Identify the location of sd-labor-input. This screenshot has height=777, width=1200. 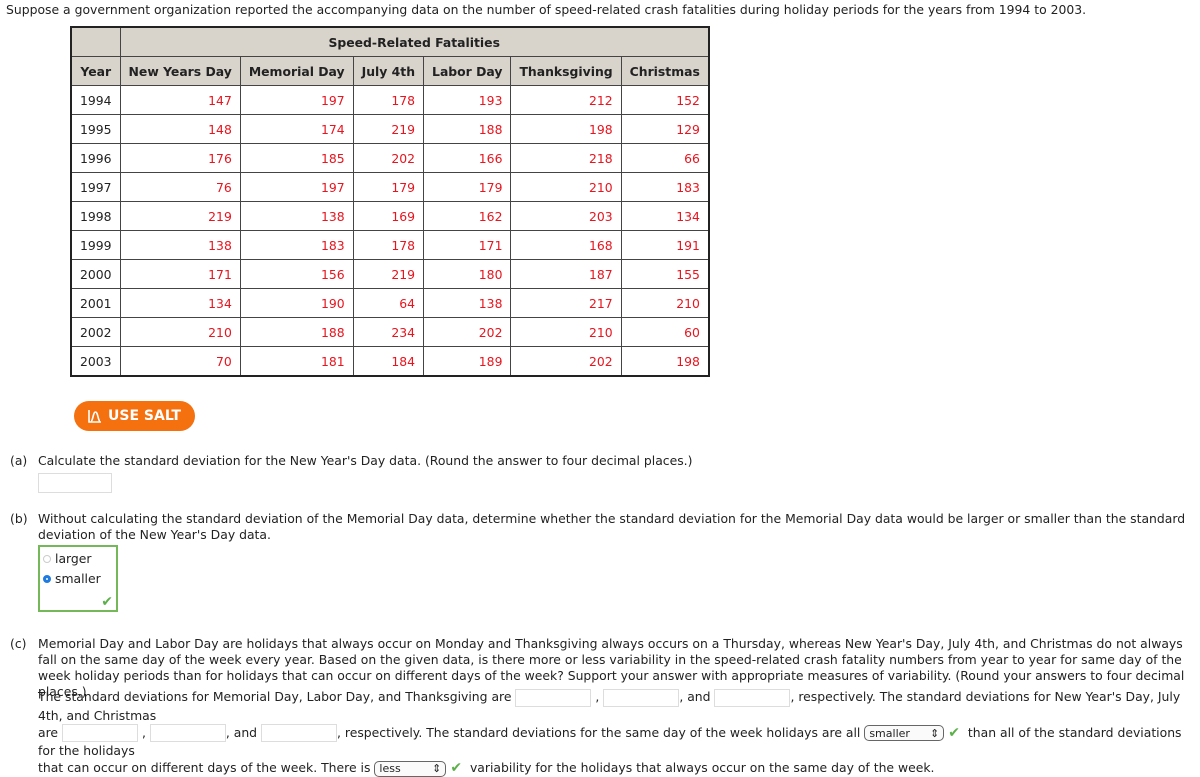
(641, 697).